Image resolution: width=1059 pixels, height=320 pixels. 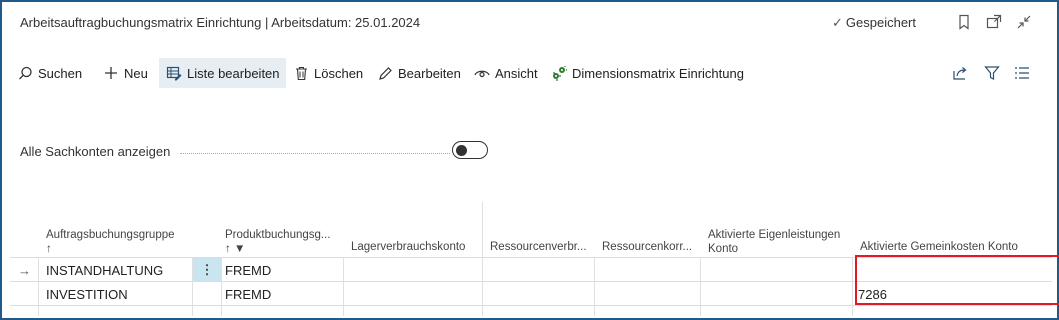 I want to click on row-menu-button: ⋮, so click(x=207, y=270).